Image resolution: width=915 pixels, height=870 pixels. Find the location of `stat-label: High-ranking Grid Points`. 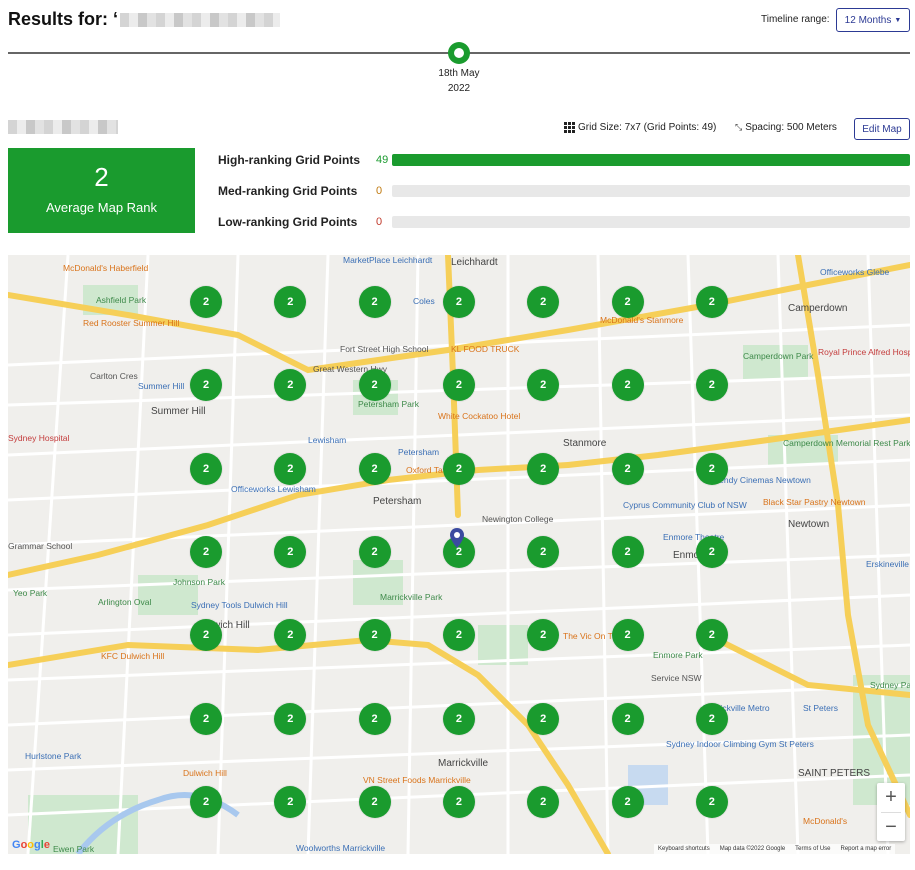

stat-label: High-ranking Grid Points is located at coordinates (289, 160).